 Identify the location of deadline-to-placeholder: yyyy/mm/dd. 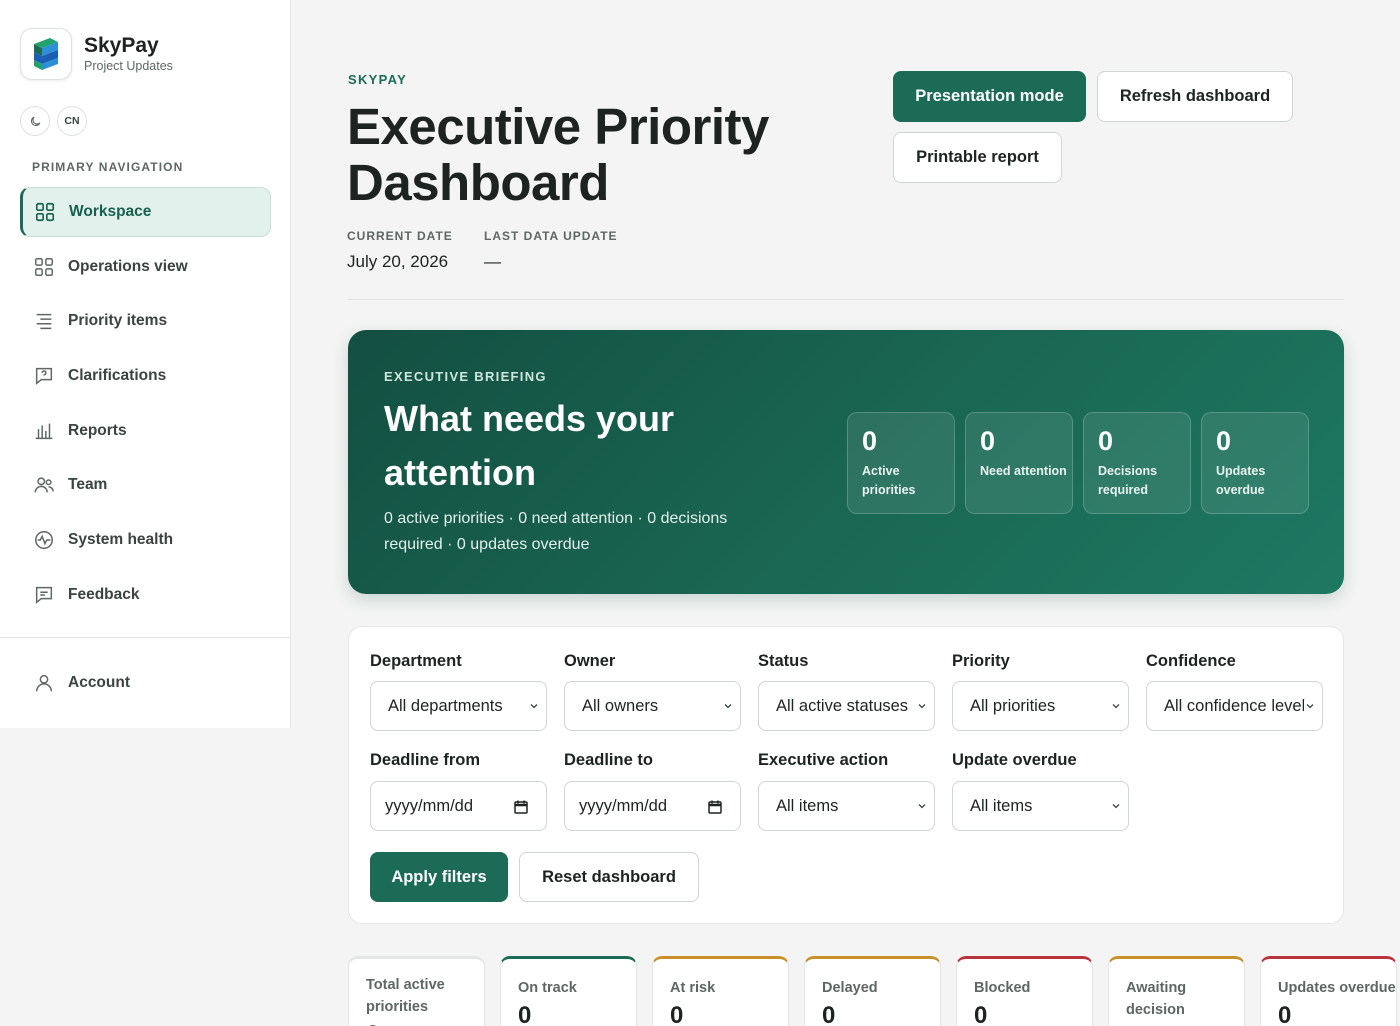
(623, 805).